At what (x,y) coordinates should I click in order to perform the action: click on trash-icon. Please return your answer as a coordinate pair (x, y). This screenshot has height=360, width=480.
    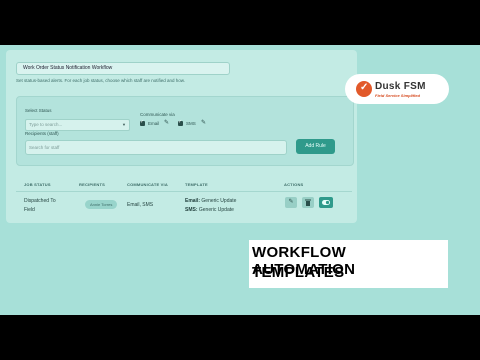
    Looking at the image, I should click on (308, 202).